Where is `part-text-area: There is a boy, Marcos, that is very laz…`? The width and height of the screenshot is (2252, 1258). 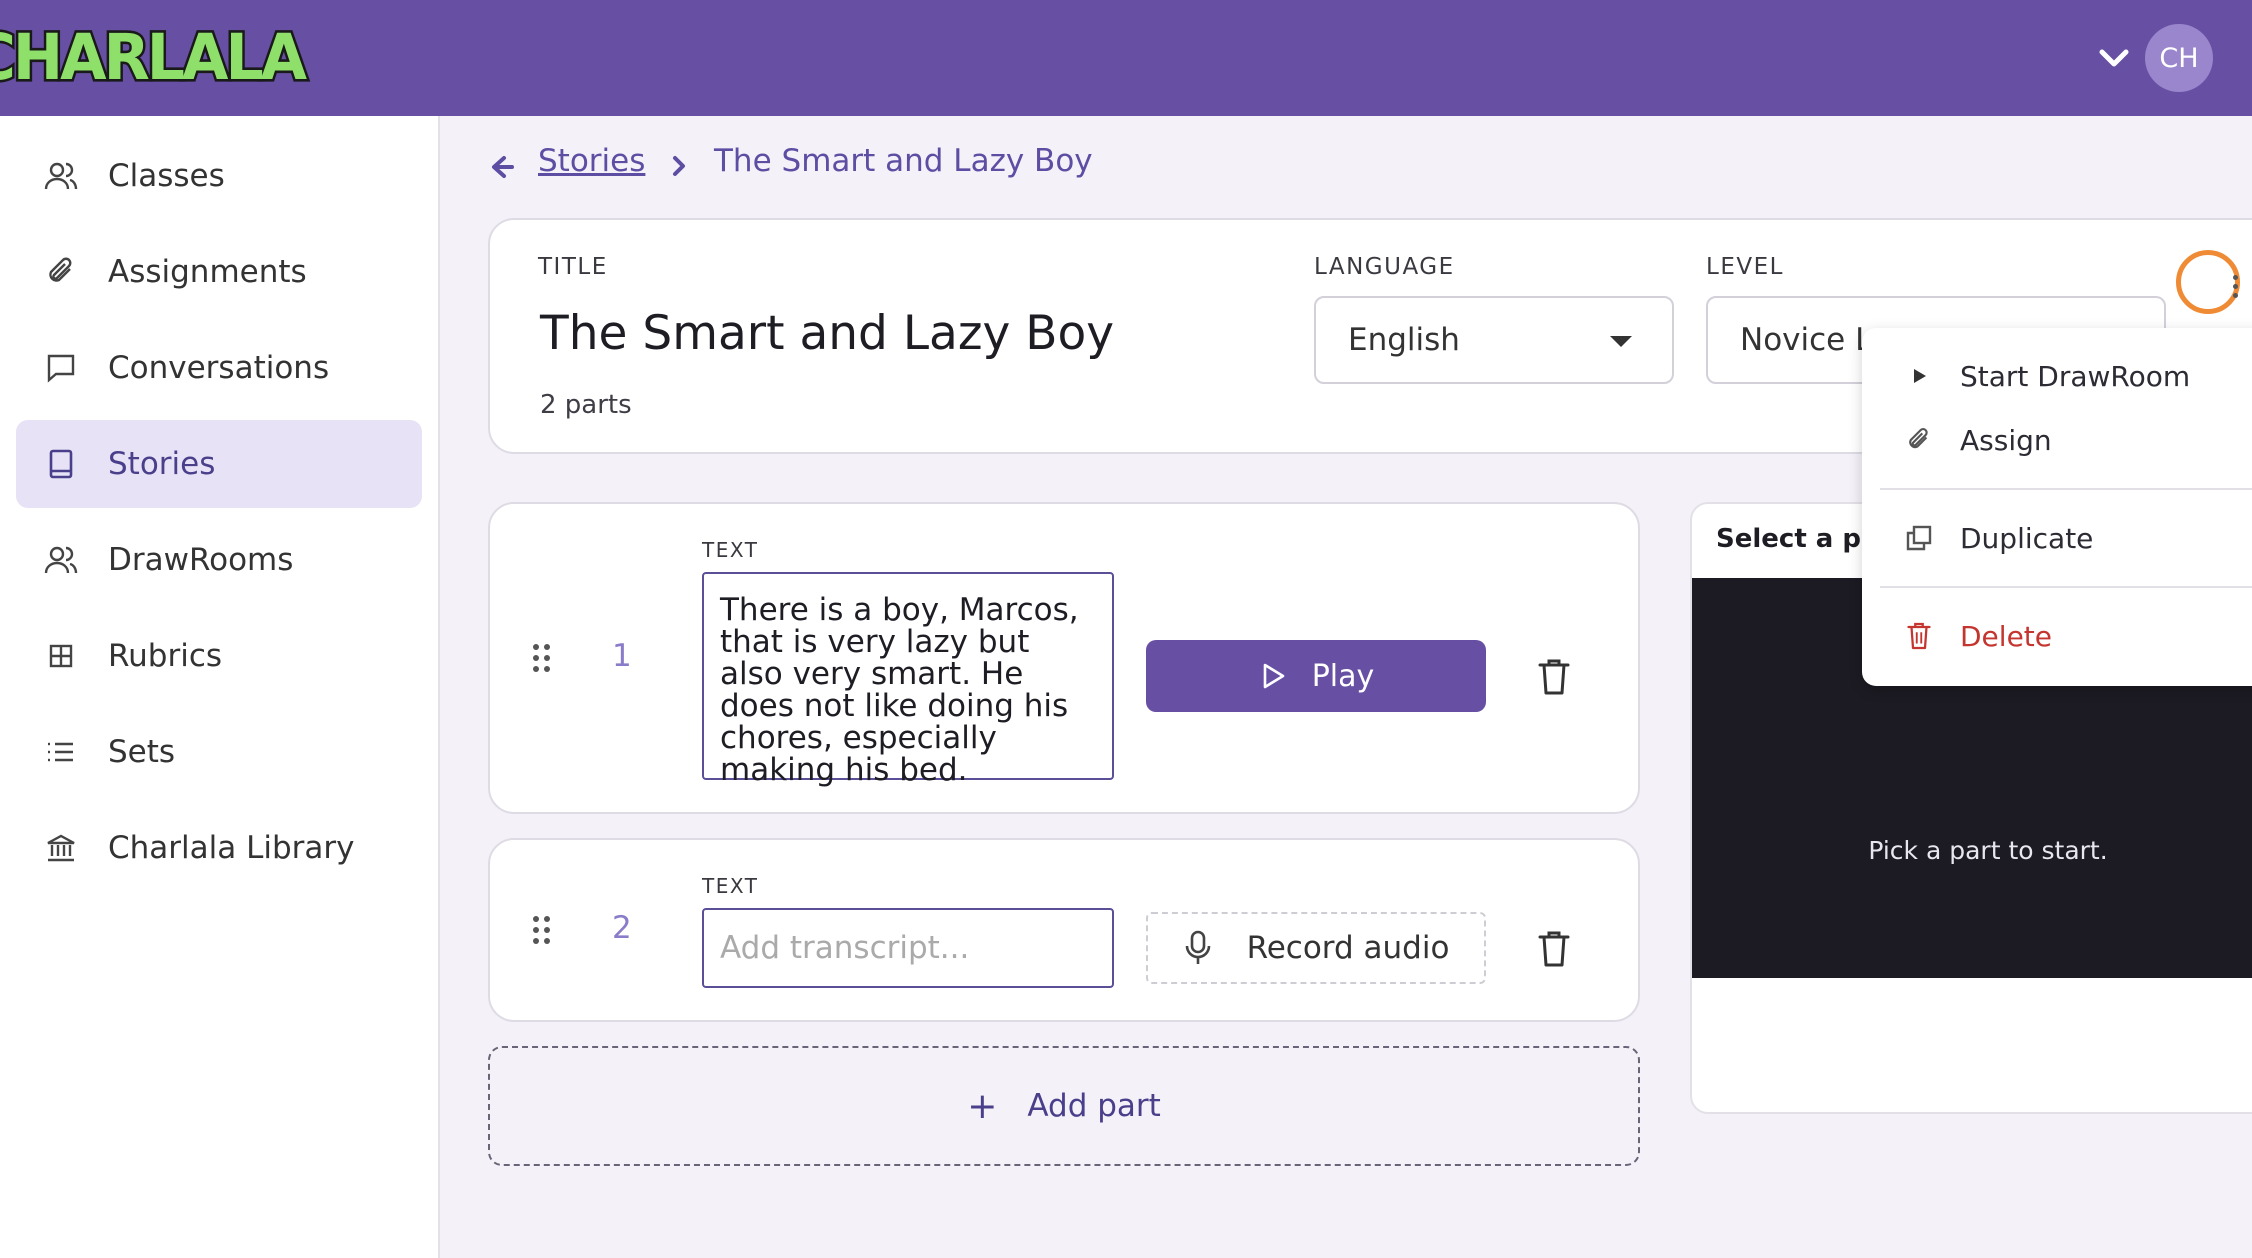 part-text-area: There is a boy, Marcos, that is very laz… is located at coordinates (908, 679).